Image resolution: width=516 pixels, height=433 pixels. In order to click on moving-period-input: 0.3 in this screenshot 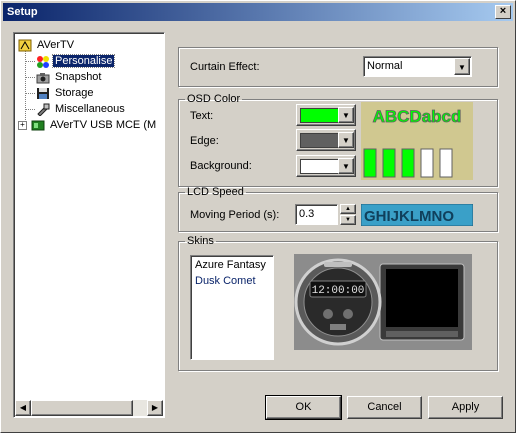, I will do `click(316, 214)`.